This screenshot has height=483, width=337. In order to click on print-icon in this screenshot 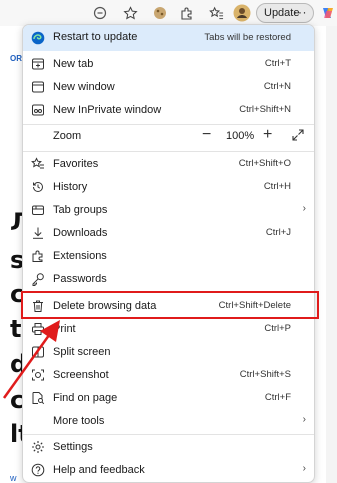, I will do `click(38, 329)`.